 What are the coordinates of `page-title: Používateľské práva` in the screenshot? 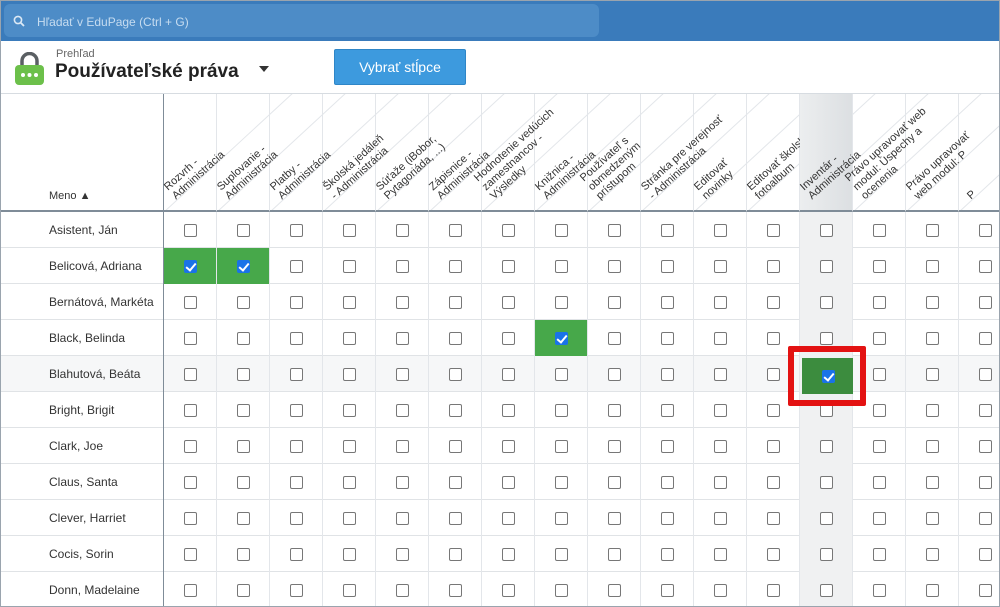 It's located at (147, 72).